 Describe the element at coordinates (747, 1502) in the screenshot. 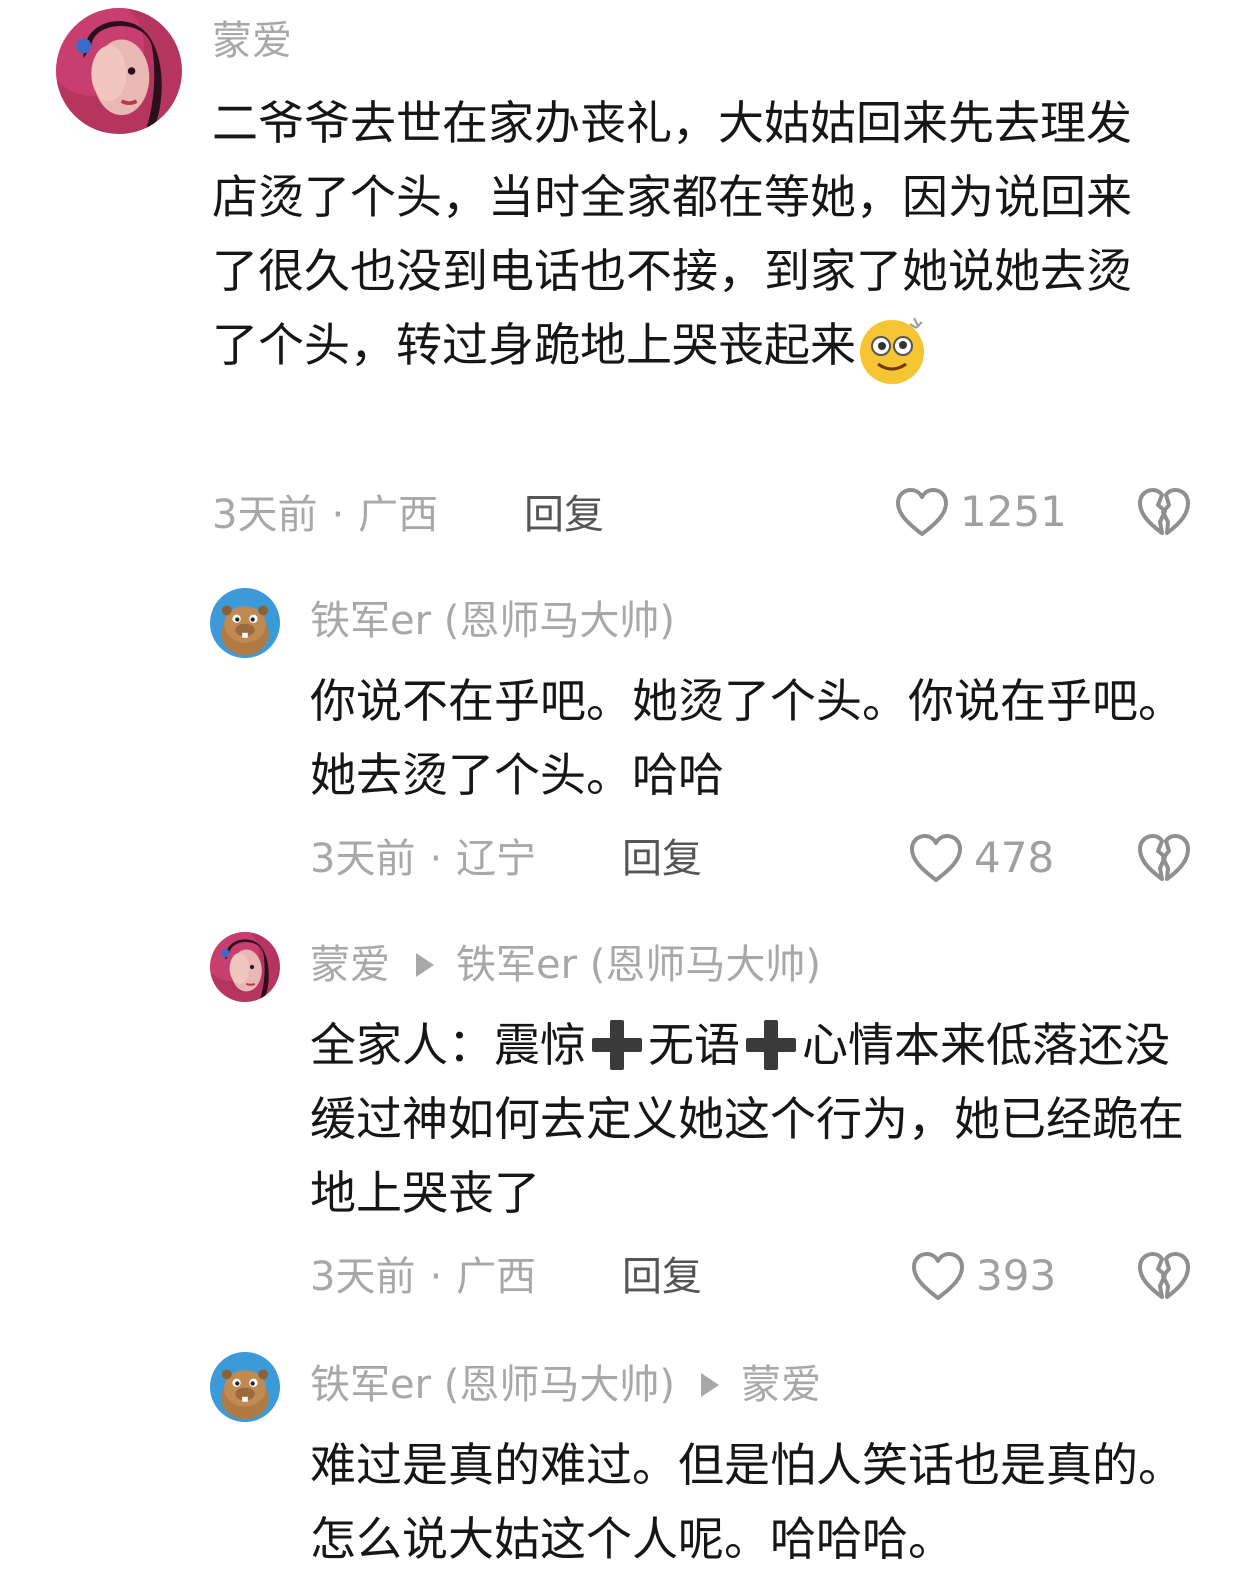

I see `comment-text: 难过是真的难过。但是怕人笑话也是真的。怎么说大姑这个人呢。哈哈哈。` at that location.